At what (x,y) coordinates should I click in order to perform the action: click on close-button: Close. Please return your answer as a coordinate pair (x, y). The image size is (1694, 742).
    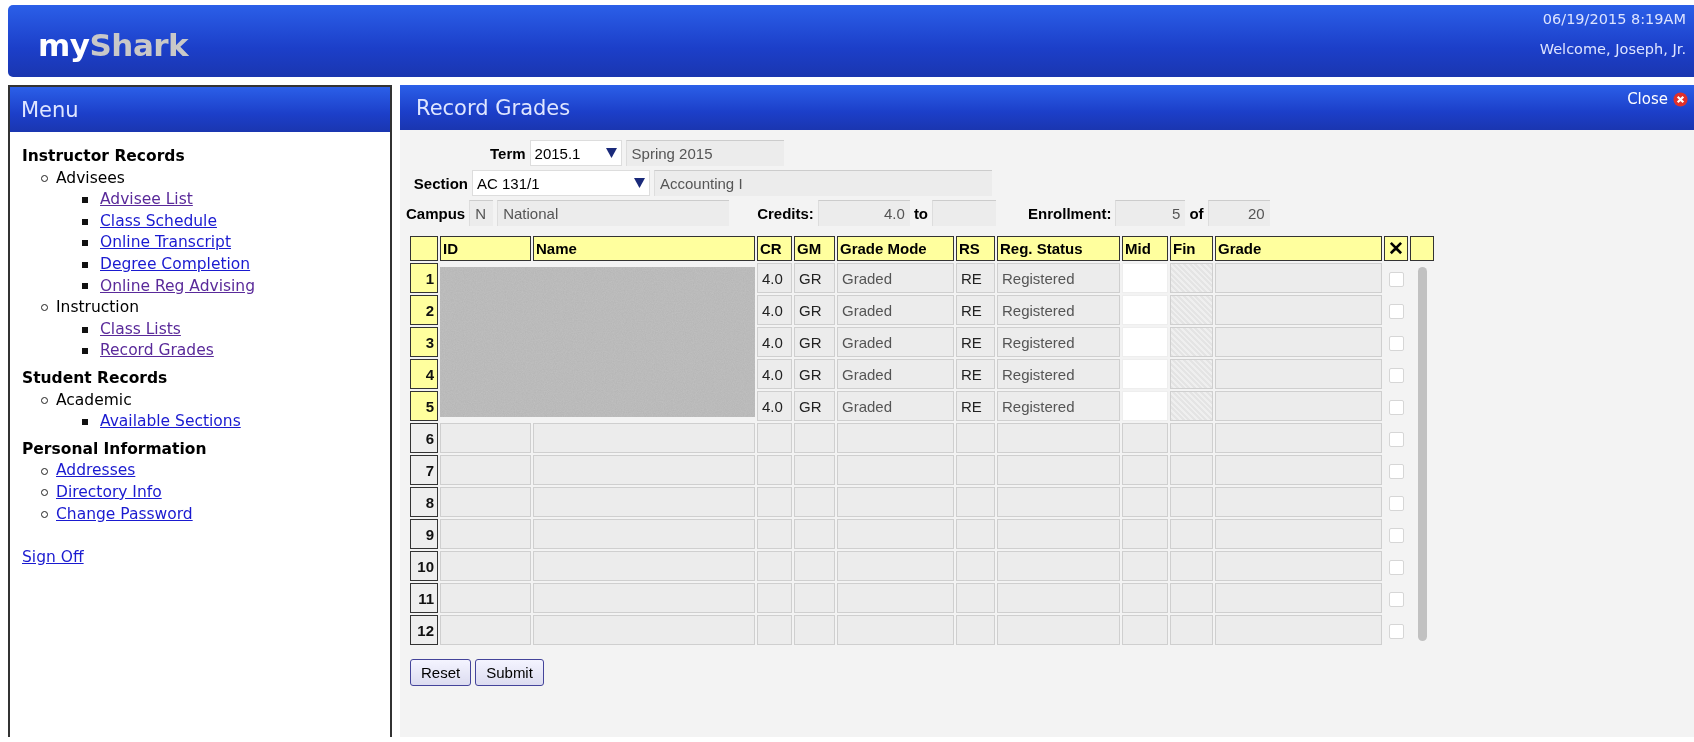
    Looking at the image, I should click on (1660, 96).